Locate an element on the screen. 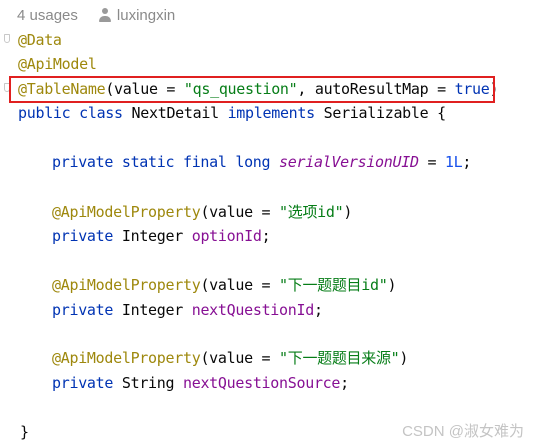 This screenshot has width=534, height=444. code-line-annotation-data: @Data is located at coordinates (40, 40).